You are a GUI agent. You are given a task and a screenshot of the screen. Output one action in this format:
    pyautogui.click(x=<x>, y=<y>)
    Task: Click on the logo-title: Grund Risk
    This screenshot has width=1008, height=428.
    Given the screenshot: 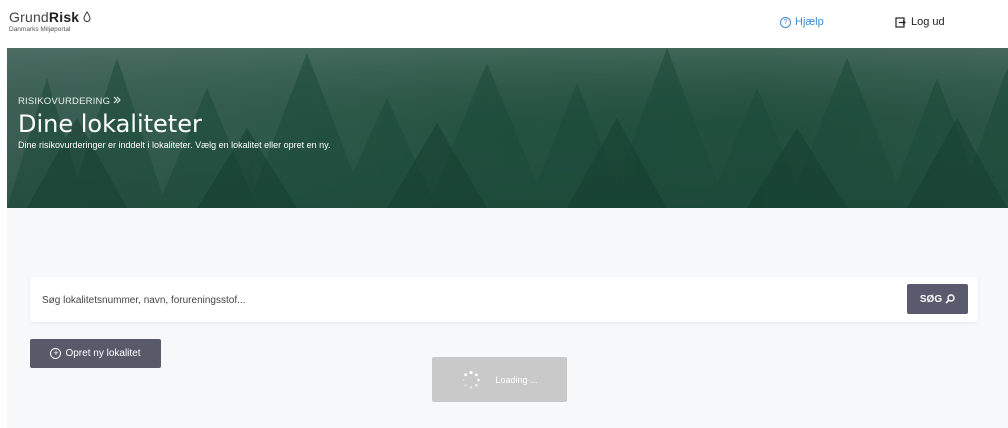 What is the action you would take?
    pyautogui.click(x=50, y=17)
    